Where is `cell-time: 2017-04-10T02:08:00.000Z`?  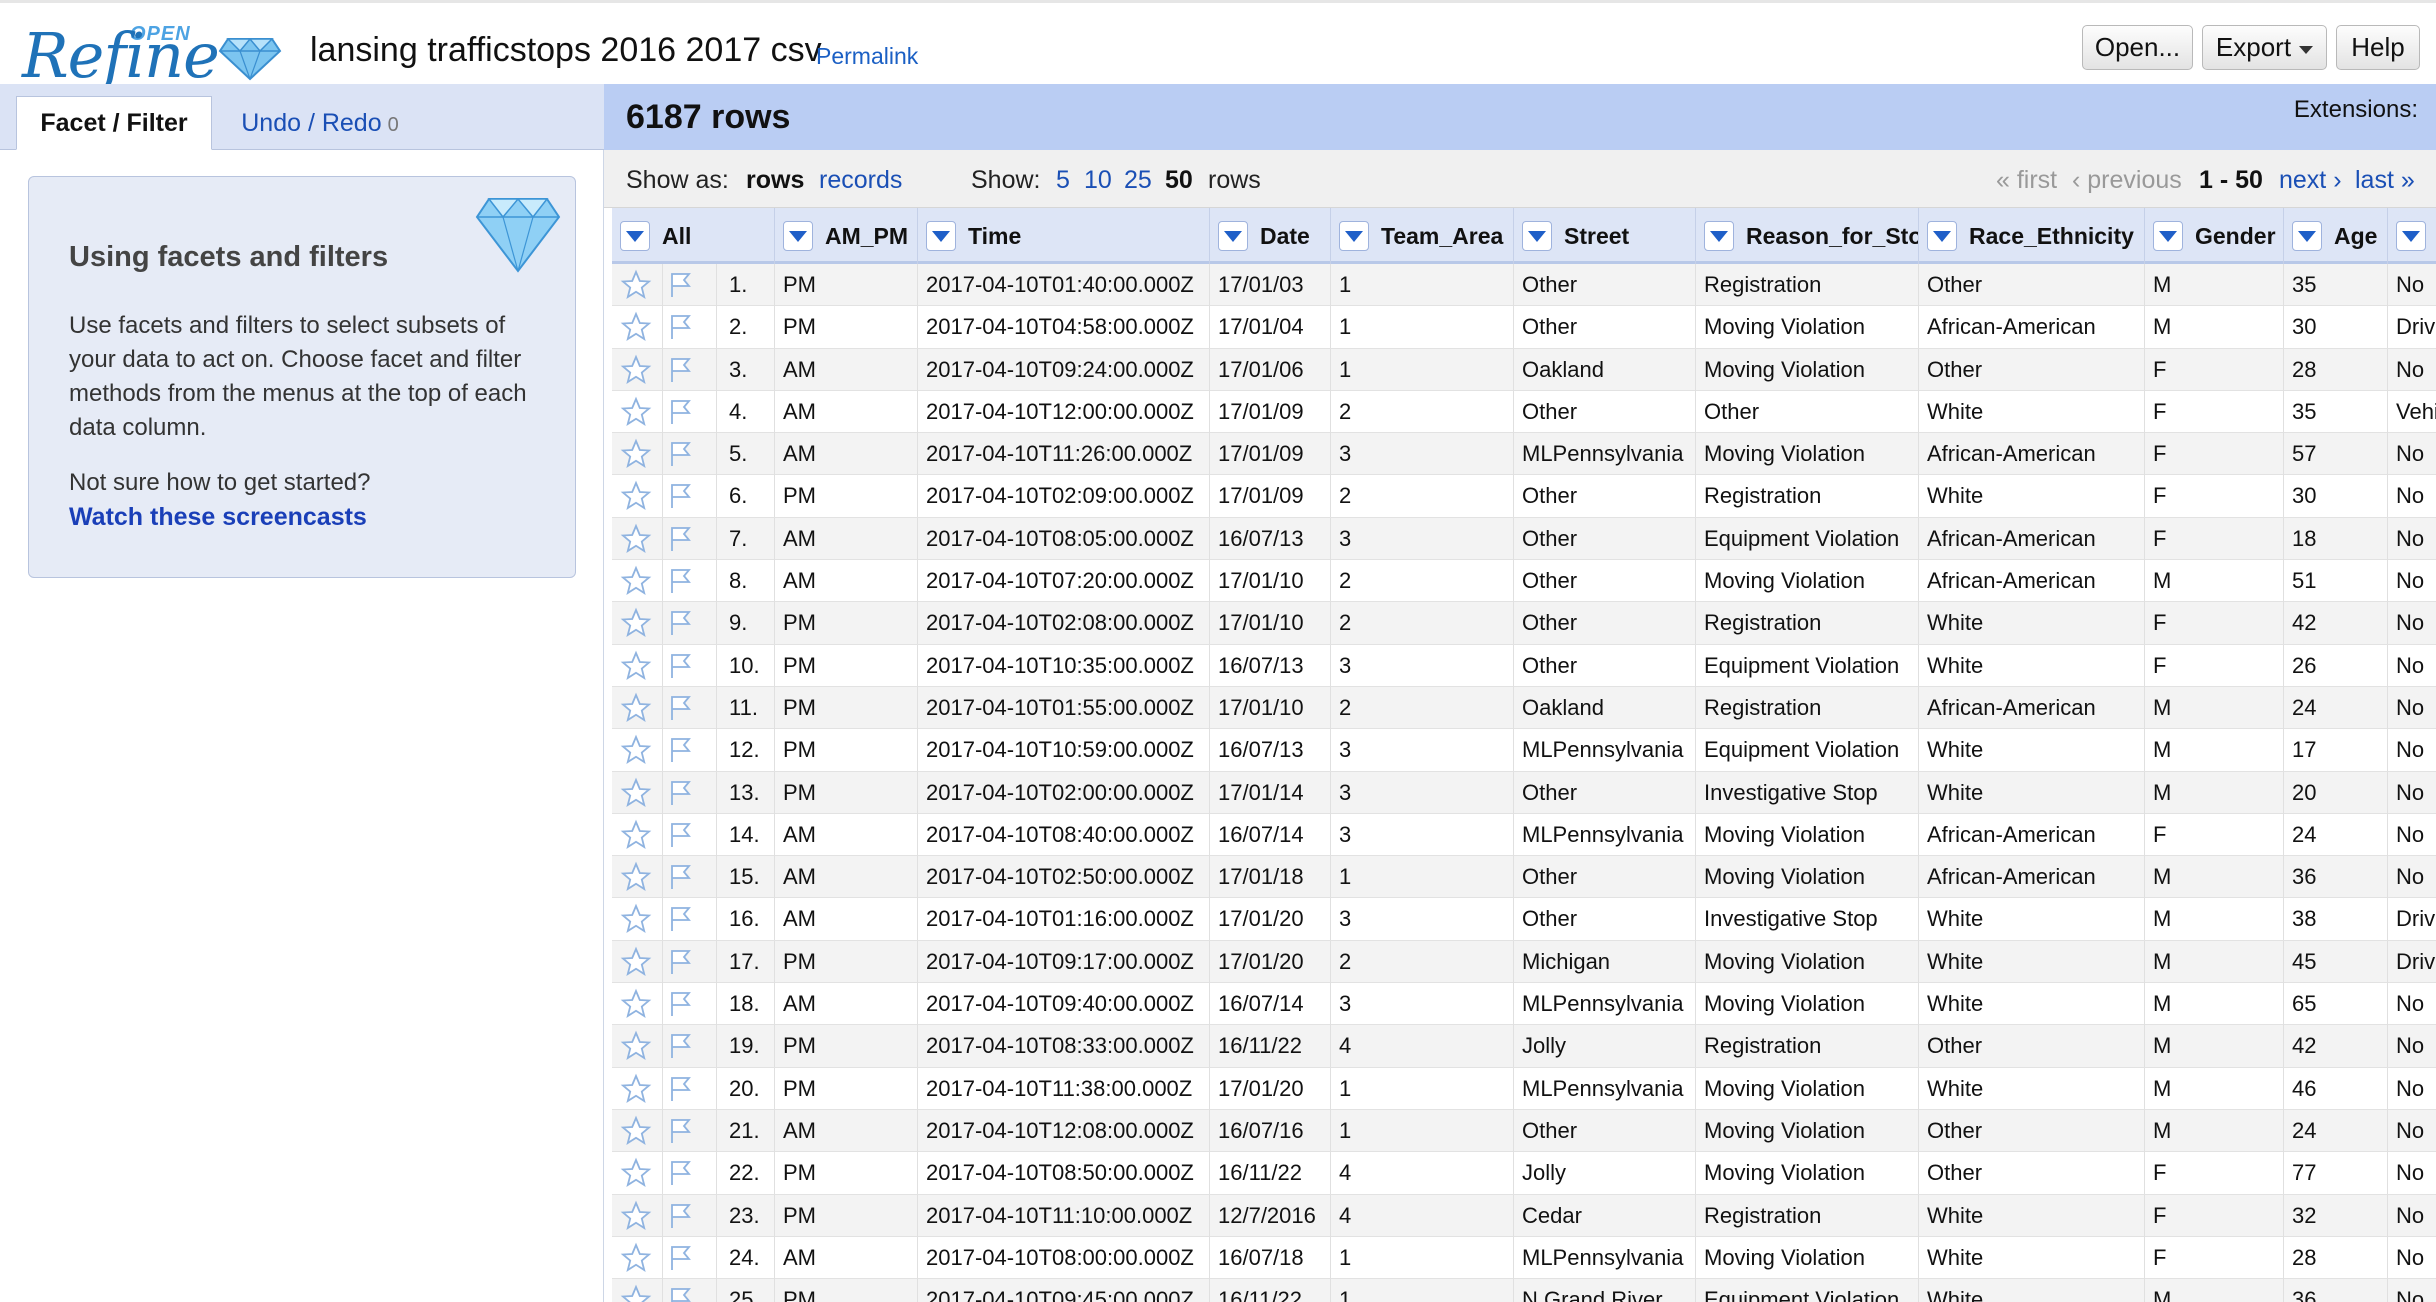
cell-time: 2017-04-10T02:08:00.000Z is located at coordinates (1064, 623).